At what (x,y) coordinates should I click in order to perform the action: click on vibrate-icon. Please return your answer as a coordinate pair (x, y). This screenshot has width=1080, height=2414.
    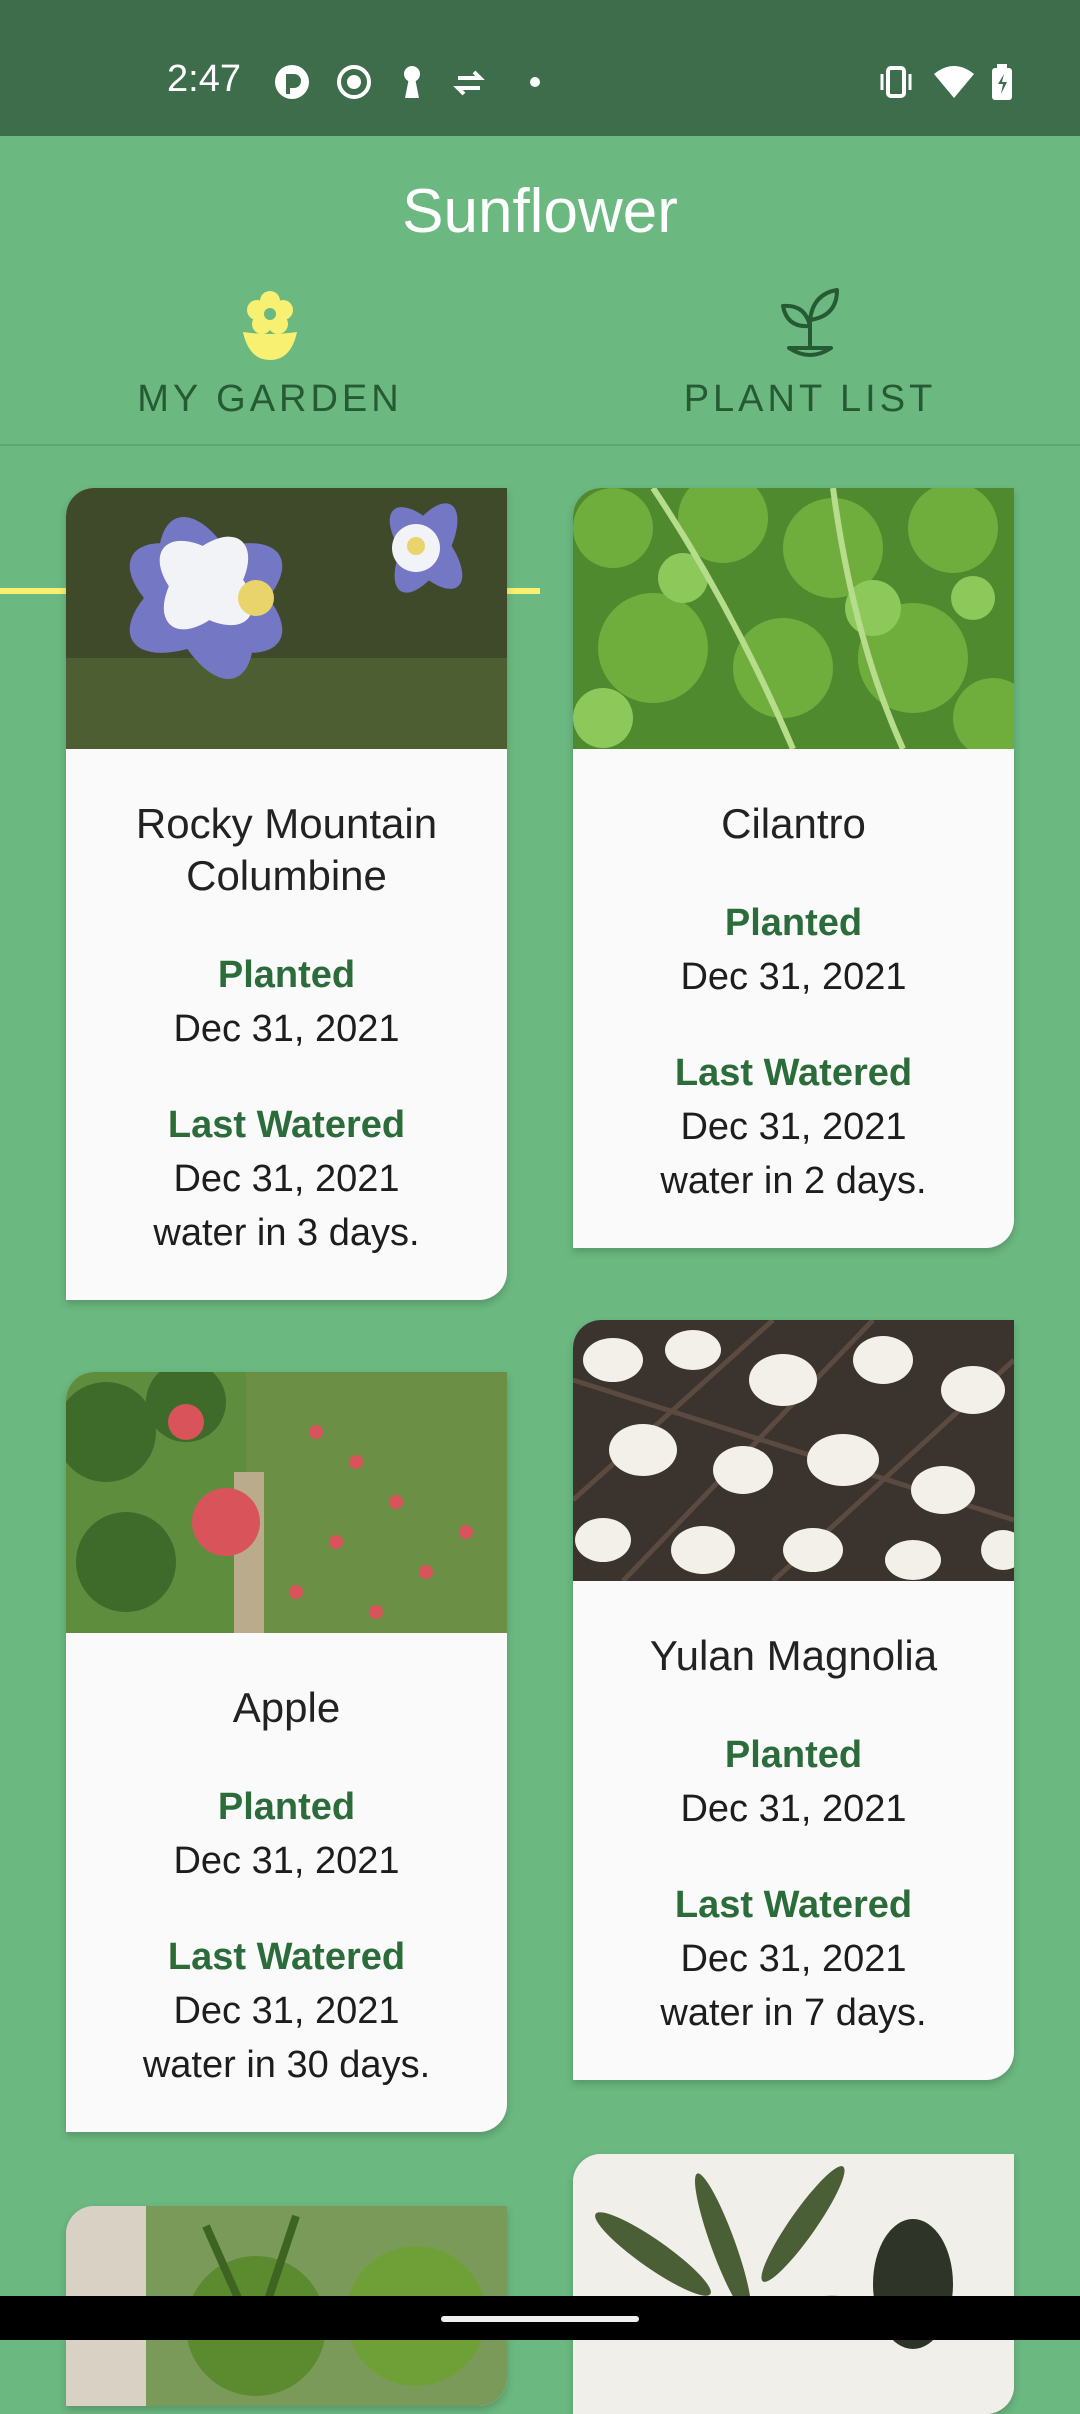
    Looking at the image, I should click on (896, 82).